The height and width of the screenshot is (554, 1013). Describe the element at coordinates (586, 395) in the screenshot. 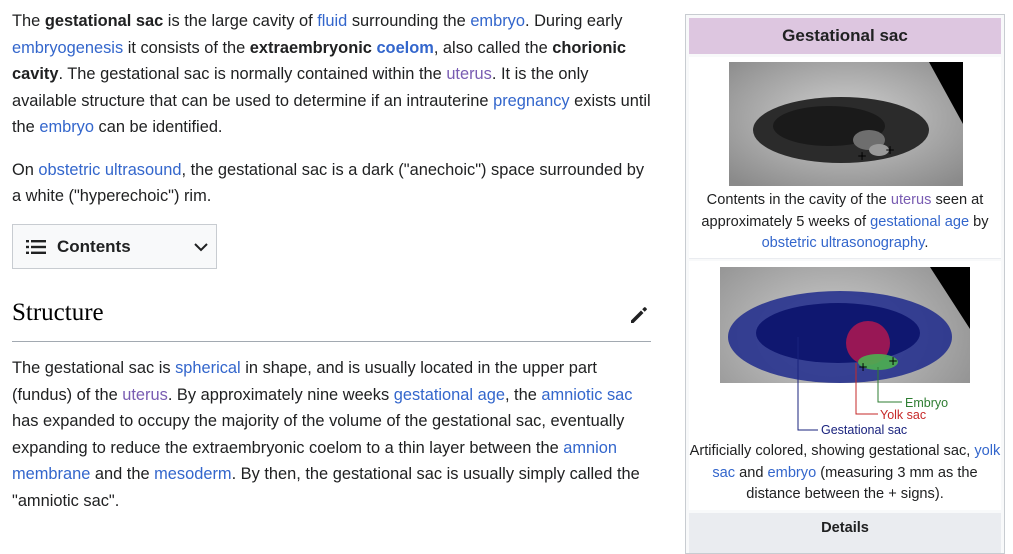

I see `link-amniotic-sac: amniotic sac` at that location.